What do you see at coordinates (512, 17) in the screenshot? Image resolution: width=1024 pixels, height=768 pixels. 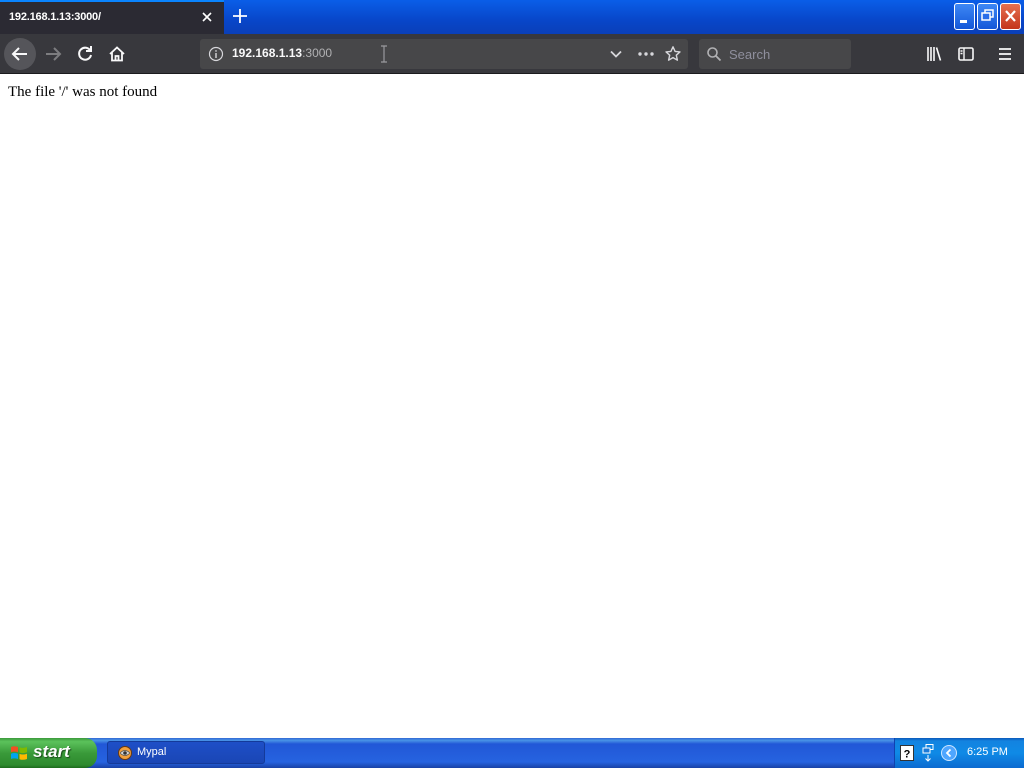 I see `title-bar: 192.168.1.13:3000/` at bounding box center [512, 17].